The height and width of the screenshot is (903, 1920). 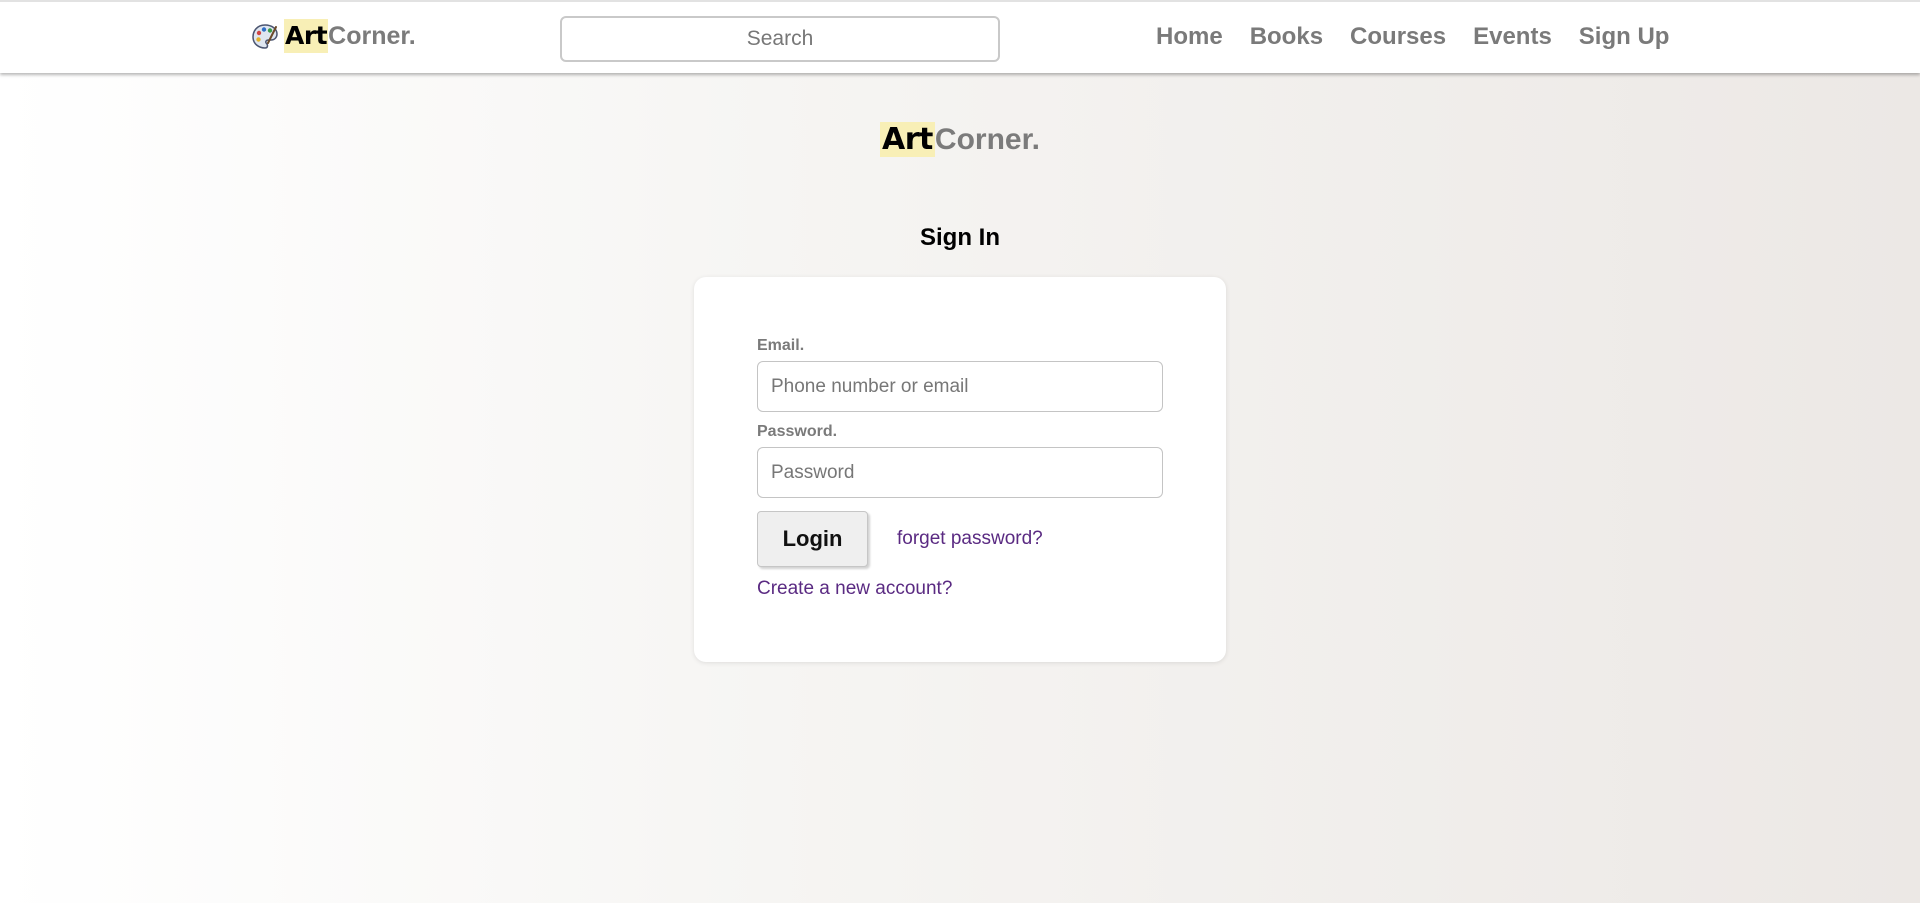 I want to click on hero-logo-corner-text: Corner., so click(x=987, y=139).